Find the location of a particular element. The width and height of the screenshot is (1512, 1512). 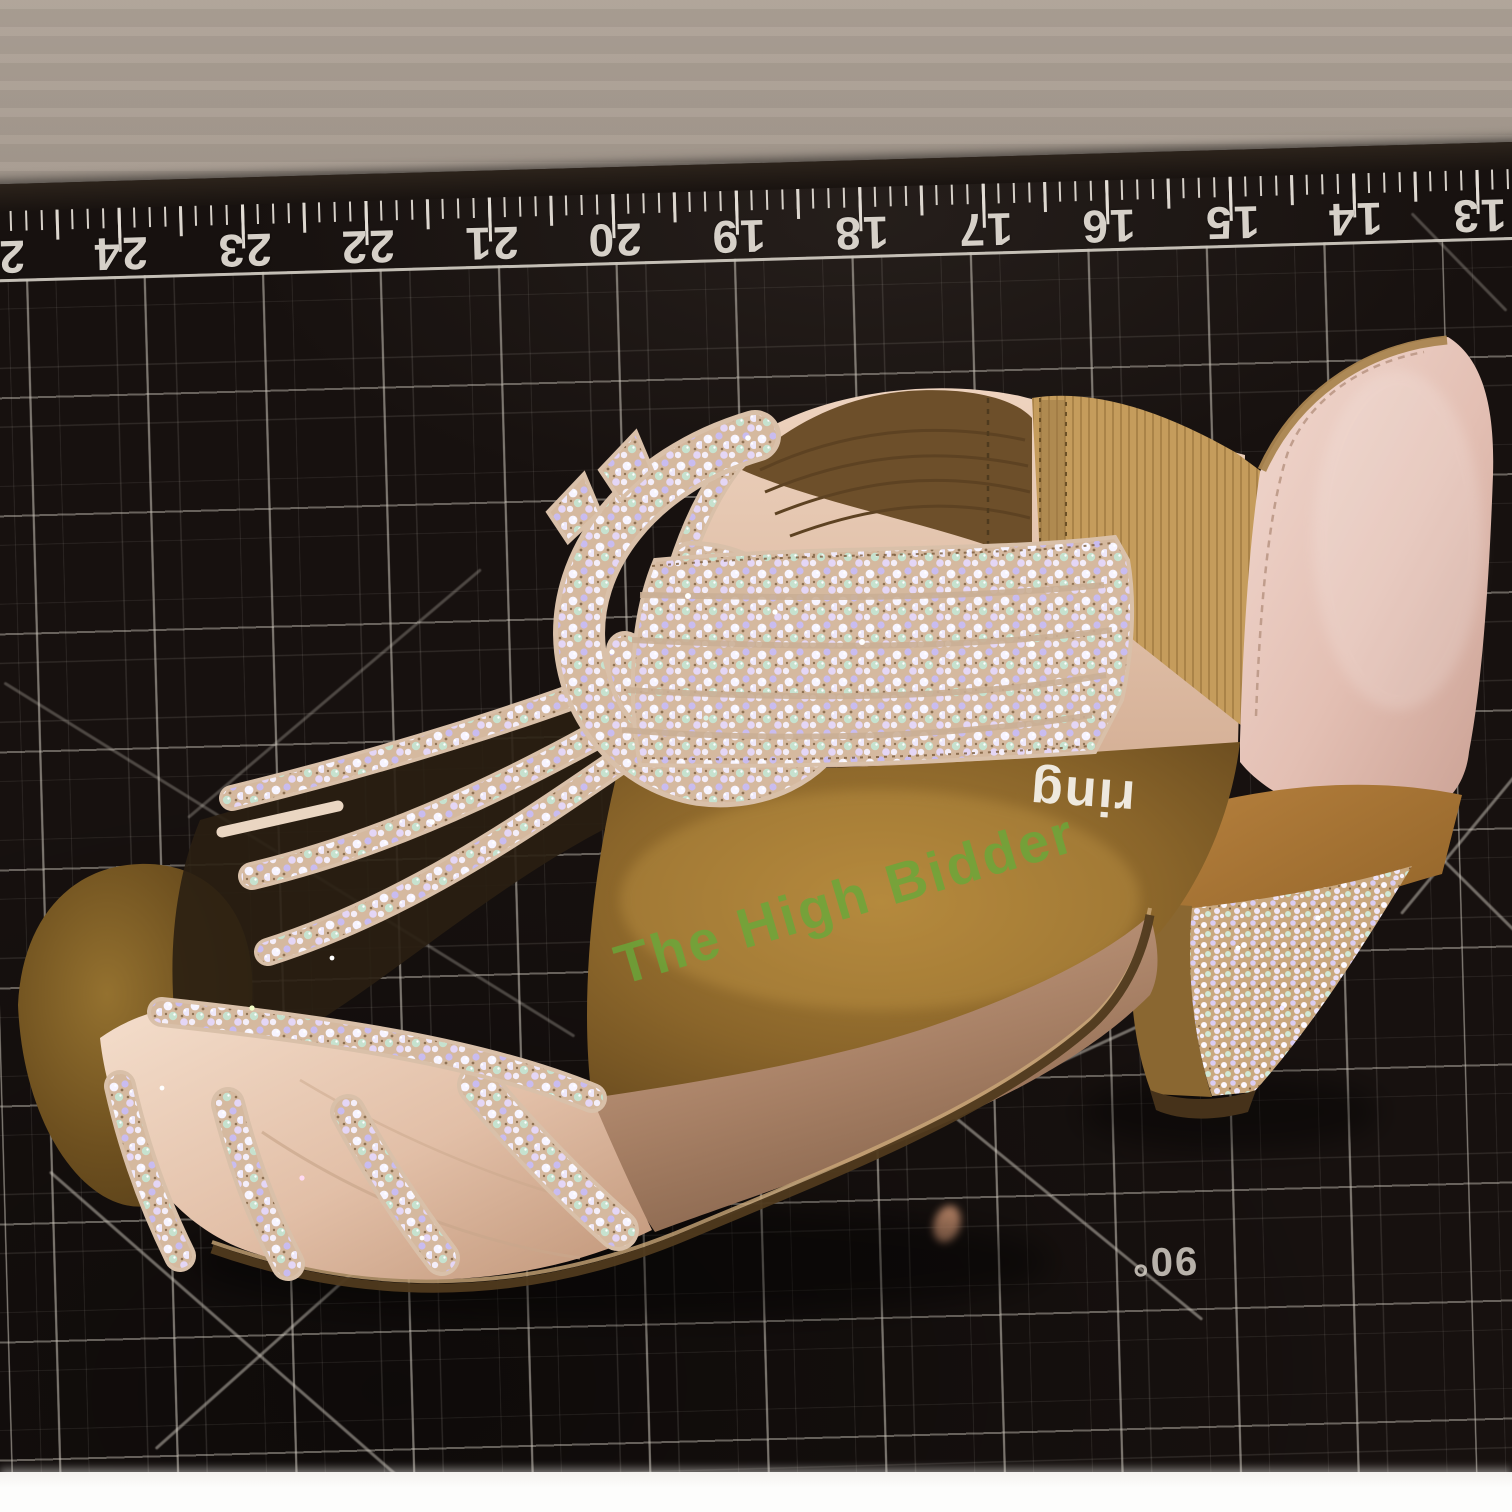

foreground-surface is located at coordinates (756, 1492).